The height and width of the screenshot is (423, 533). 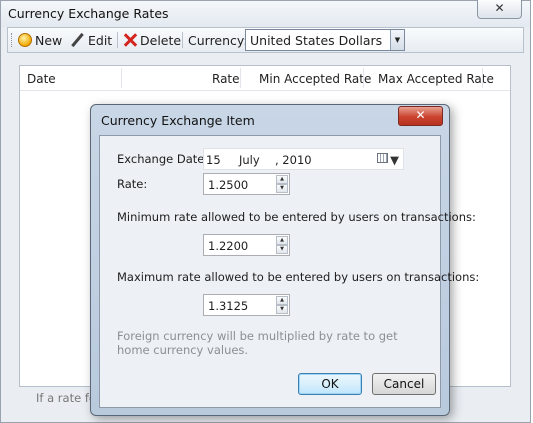 What do you see at coordinates (404, 384) in the screenshot?
I see `cancel-button: Cancel` at bounding box center [404, 384].